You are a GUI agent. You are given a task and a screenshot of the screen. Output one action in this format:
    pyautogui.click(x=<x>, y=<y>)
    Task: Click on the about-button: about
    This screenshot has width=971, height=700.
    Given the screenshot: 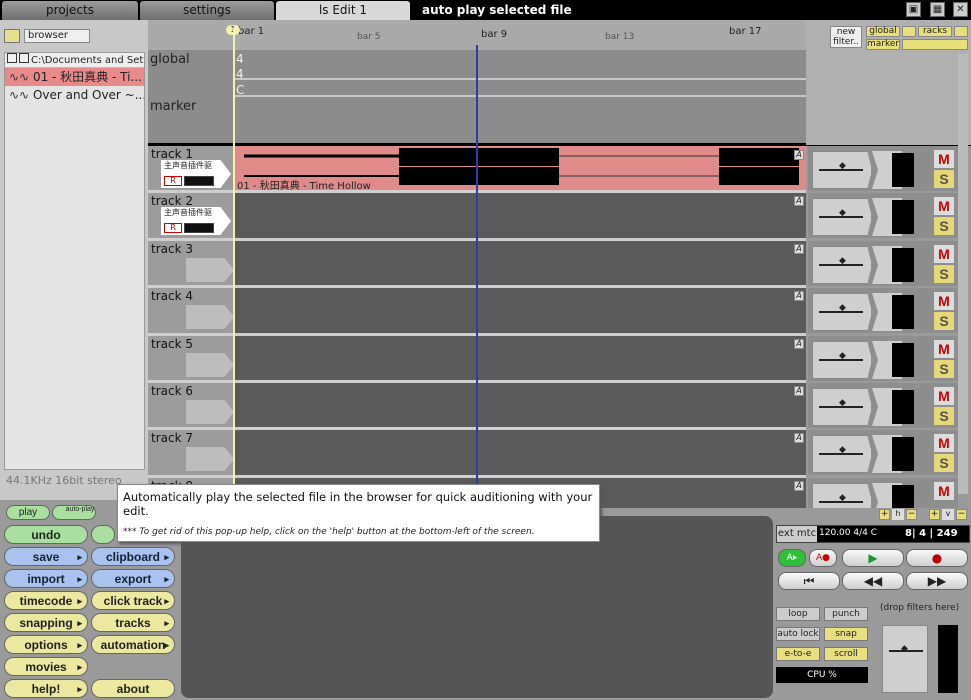 What is the action you would take?
    pyautogui.click(x=133, y=688)
    